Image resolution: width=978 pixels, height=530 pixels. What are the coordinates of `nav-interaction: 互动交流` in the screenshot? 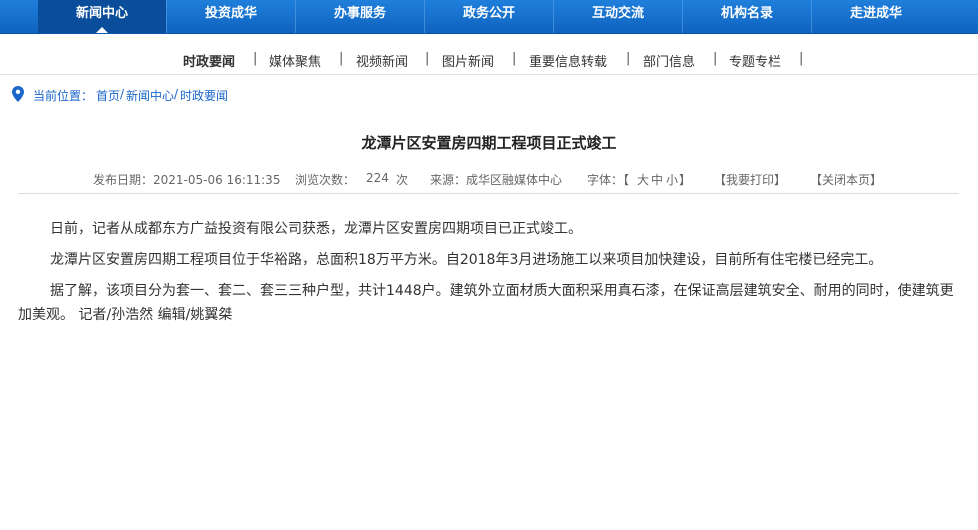 It's located at (618, 16).